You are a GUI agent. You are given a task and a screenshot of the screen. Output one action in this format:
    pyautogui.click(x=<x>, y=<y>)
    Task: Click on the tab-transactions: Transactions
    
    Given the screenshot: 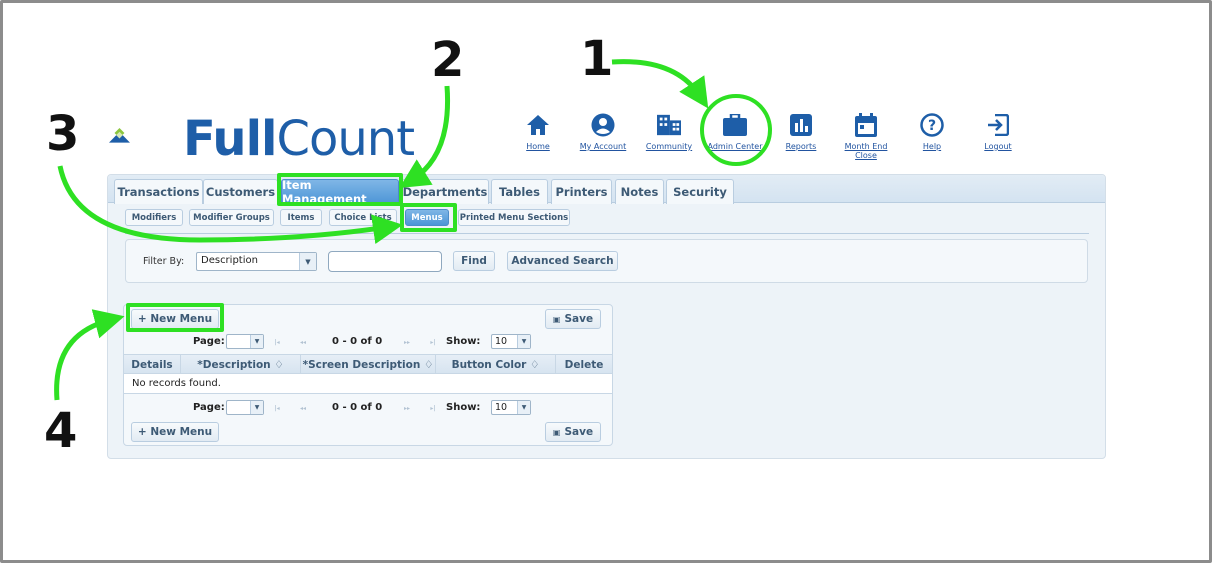 What is the action you would take?
    pyautogui.click(x=158, y=191)
    